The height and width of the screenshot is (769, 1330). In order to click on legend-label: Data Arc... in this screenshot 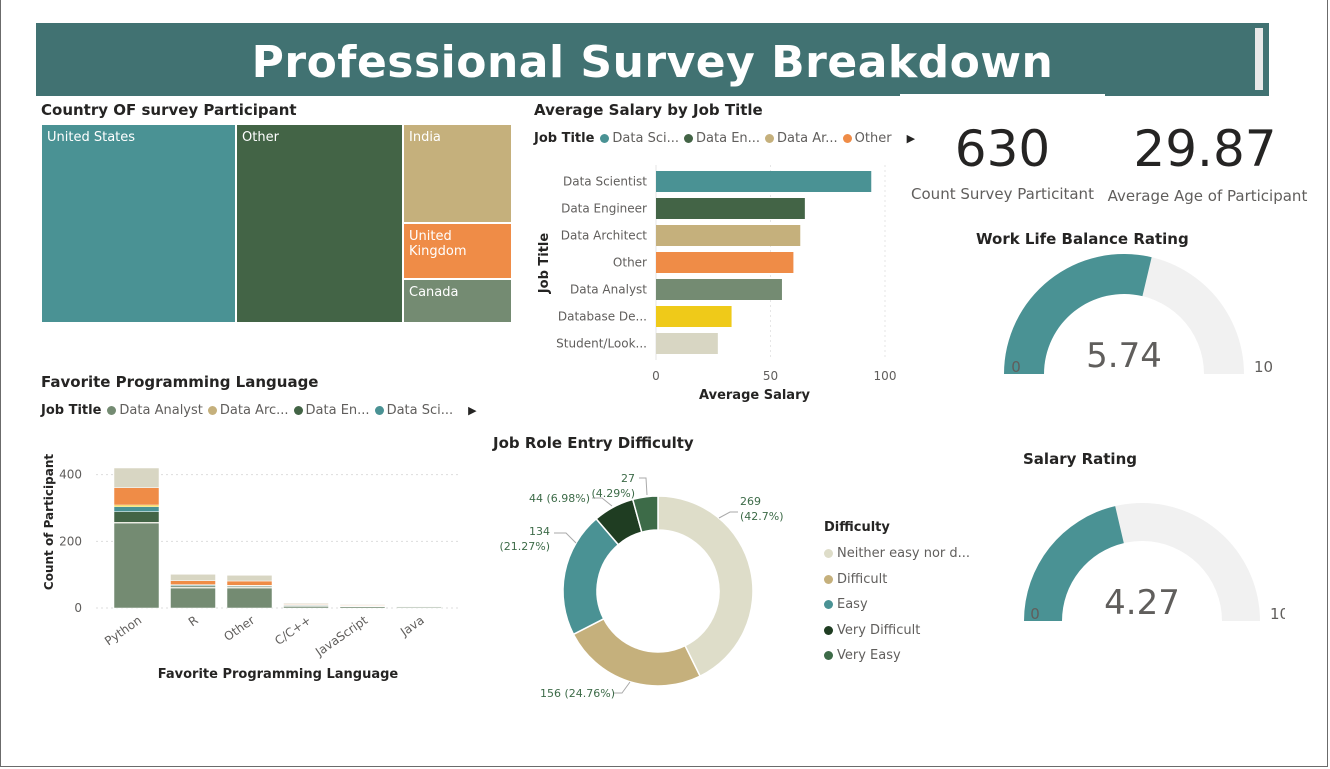, I will do `click(254, 410)`.